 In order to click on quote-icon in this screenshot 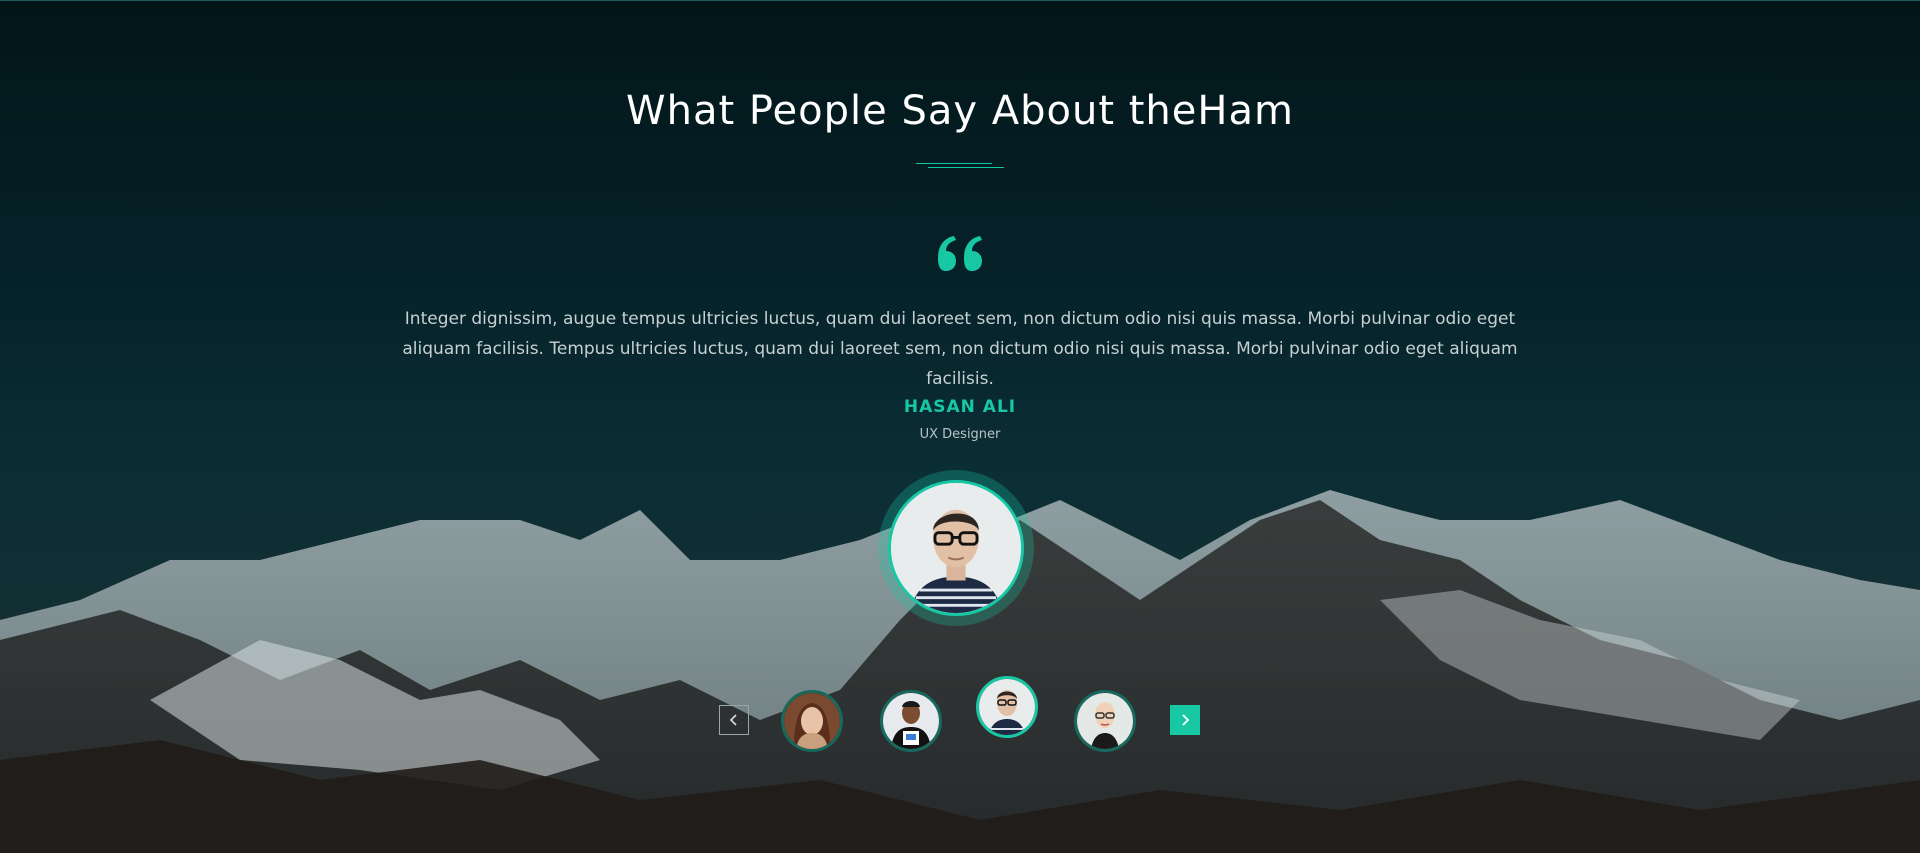, I will do `click(960, 254)`.